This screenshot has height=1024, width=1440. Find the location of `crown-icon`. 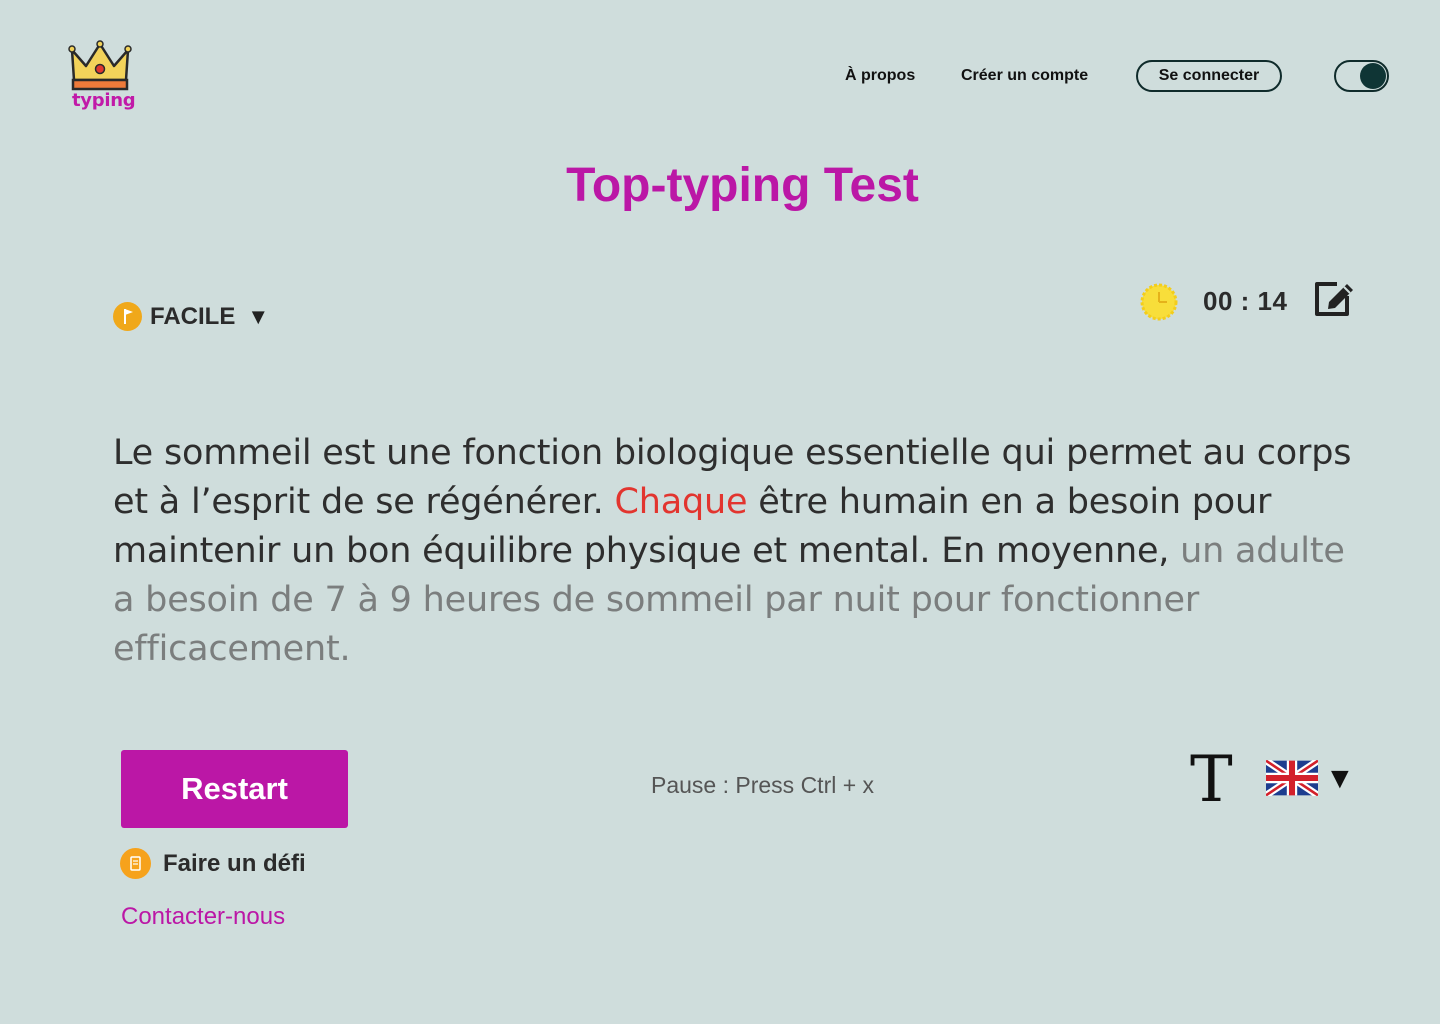

crown-icon is located at coordinates (100, 65).